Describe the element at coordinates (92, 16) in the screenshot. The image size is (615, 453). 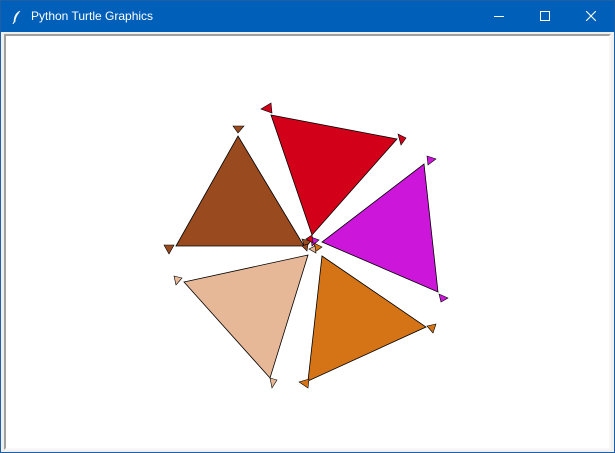
I see `window-title: Python Turtle Graphics` at that location.